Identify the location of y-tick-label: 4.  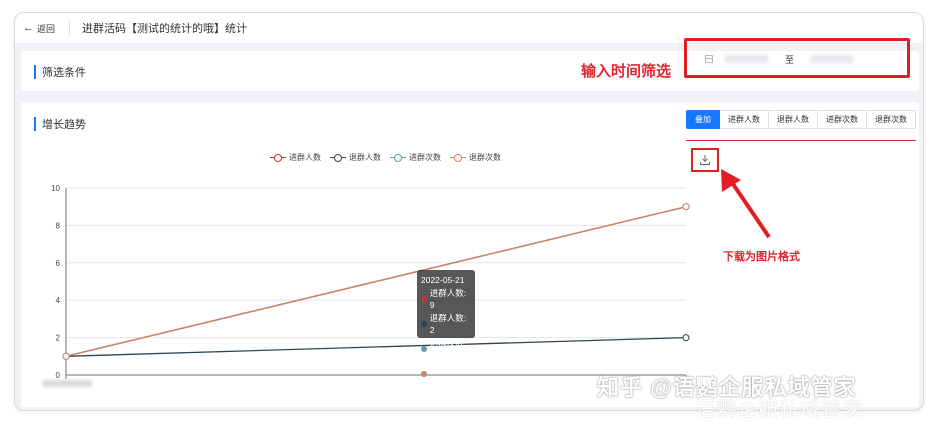
(58, 300).